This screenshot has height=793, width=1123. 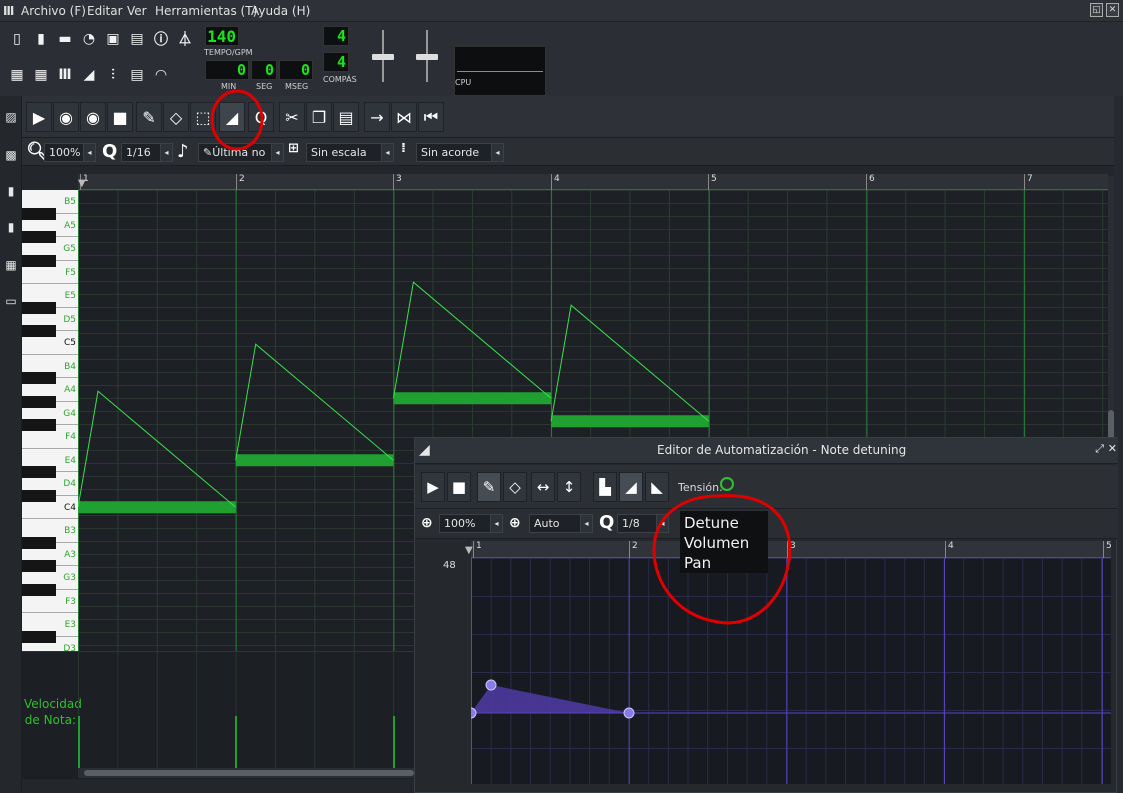 What do you see at coordinates (11, 444) in the screenshot?
I see `side-bar: ▨ ▩ ▮ ▮ ▦ ▭` at bounding box center [11, 444].